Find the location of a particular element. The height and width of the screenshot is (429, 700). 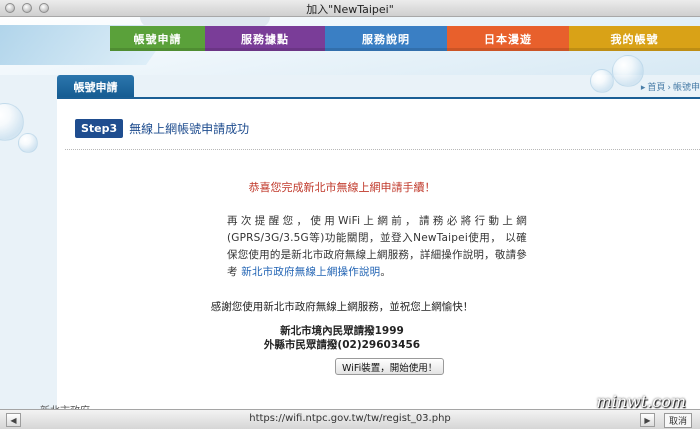

success-message: 恭喜您完成新北市無線上網申請手續！ is located at coordinates (342, 187).